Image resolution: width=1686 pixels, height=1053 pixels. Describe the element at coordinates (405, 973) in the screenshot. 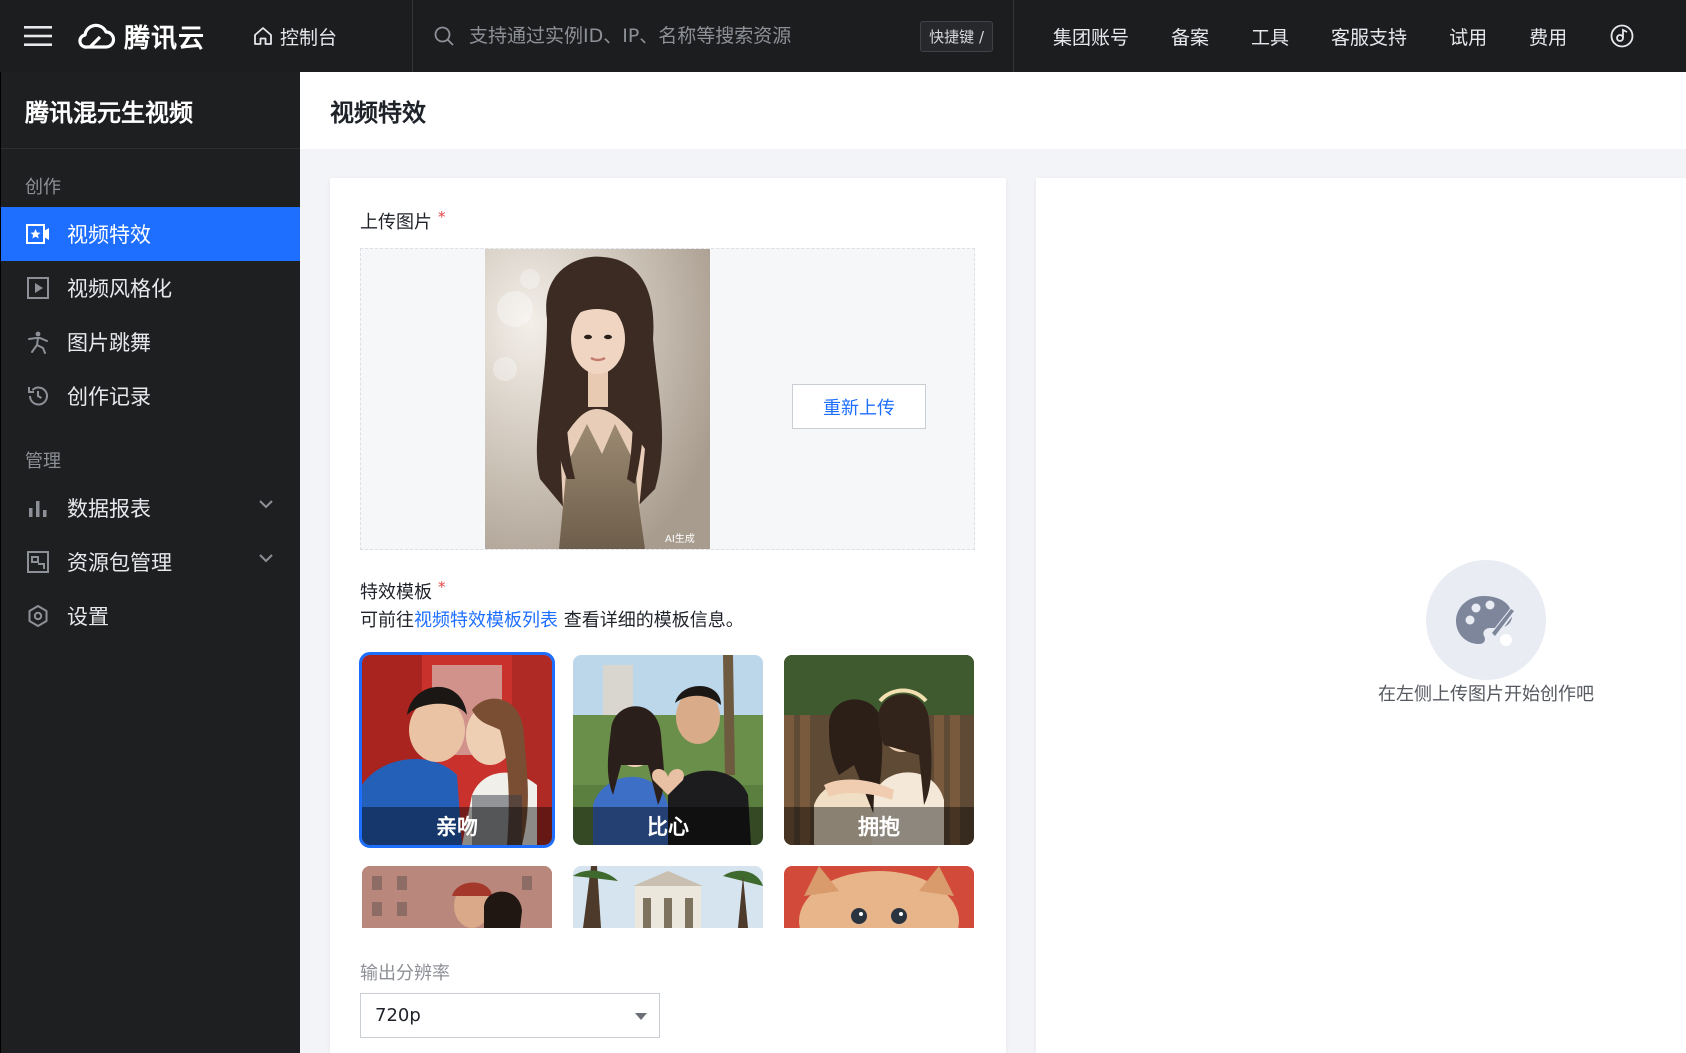

I see `resolution-label: 输出分辨率` at that location.